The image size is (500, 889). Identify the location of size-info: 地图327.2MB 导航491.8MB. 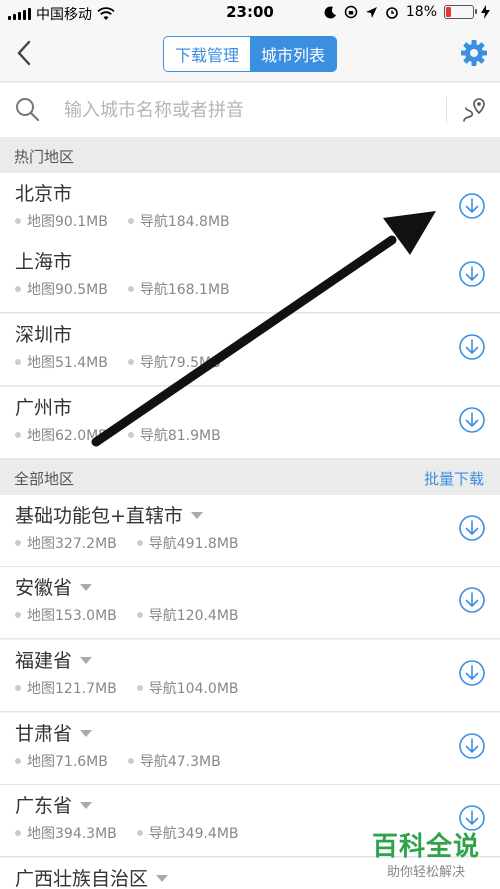
(127, 543).